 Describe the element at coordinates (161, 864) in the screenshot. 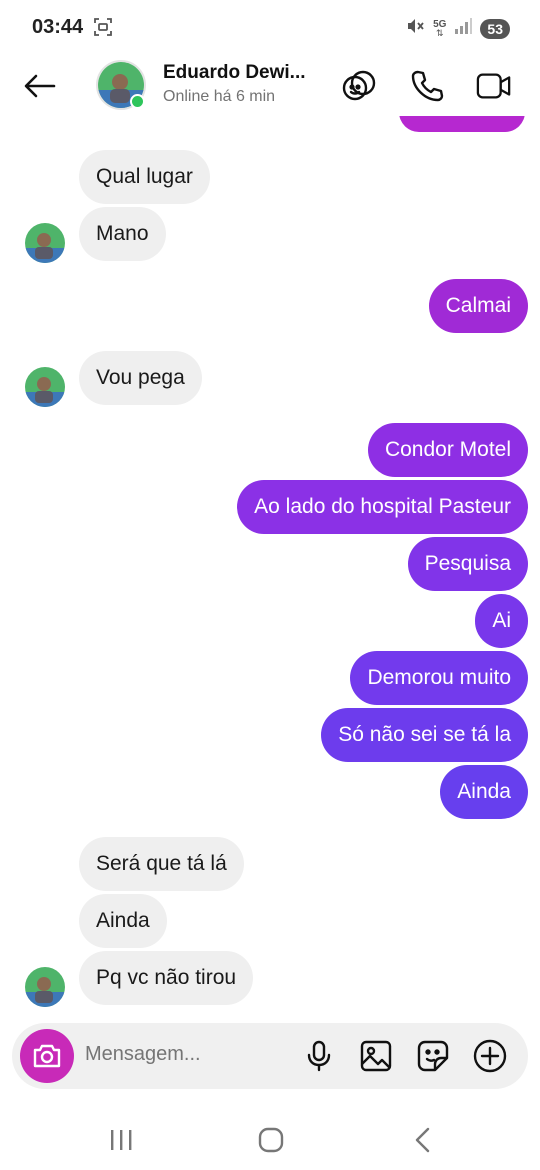

I see `message-incoming: Será que tá lá` at that location.